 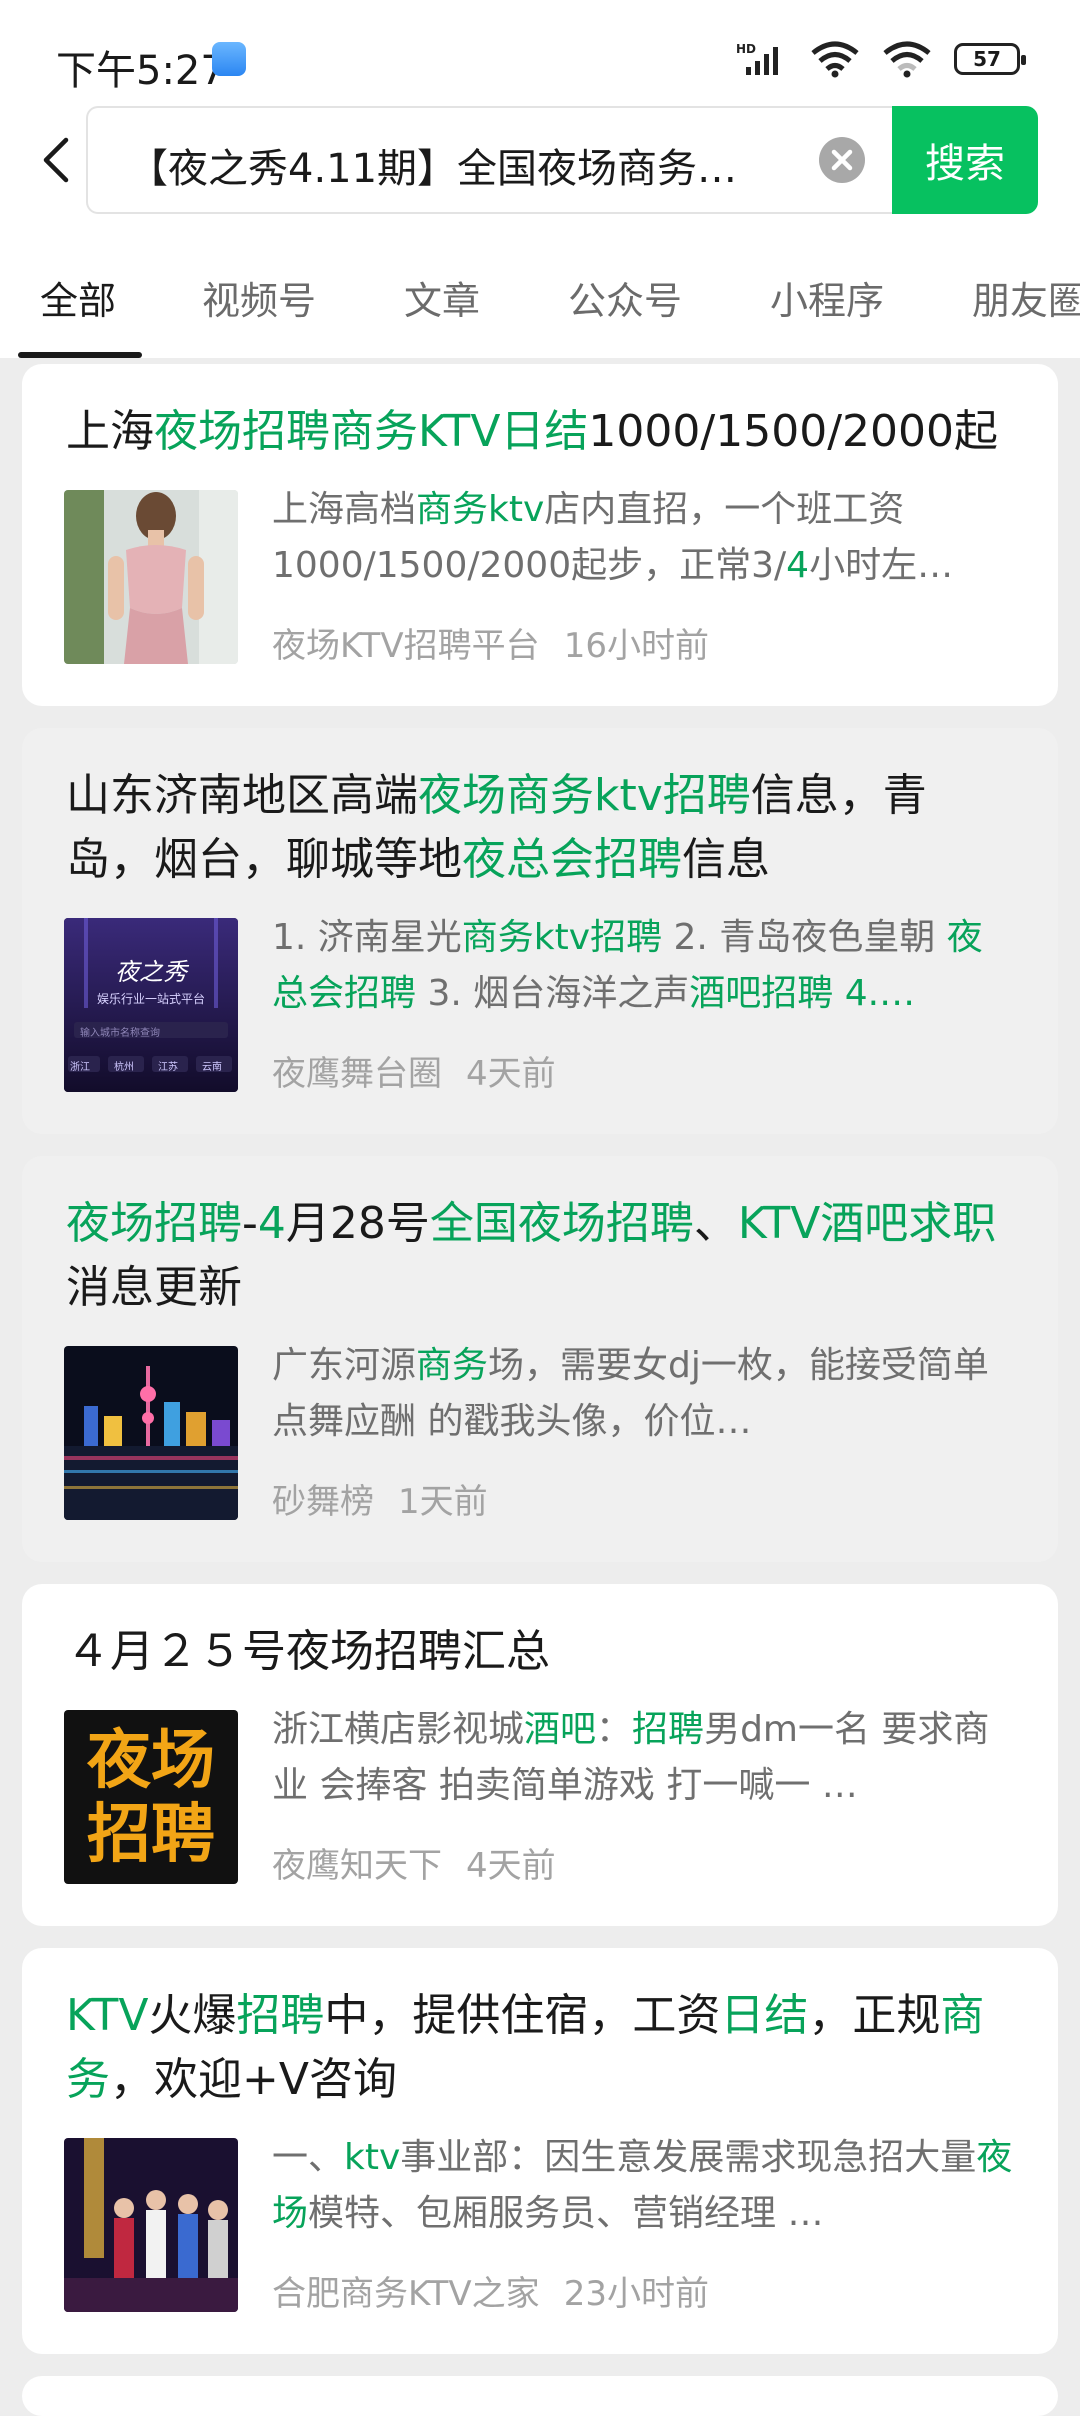 What do you see at coordinates (442, 297) in the screenshot?
I see `tab-articles: 文章` at bounding box center [442, 297].